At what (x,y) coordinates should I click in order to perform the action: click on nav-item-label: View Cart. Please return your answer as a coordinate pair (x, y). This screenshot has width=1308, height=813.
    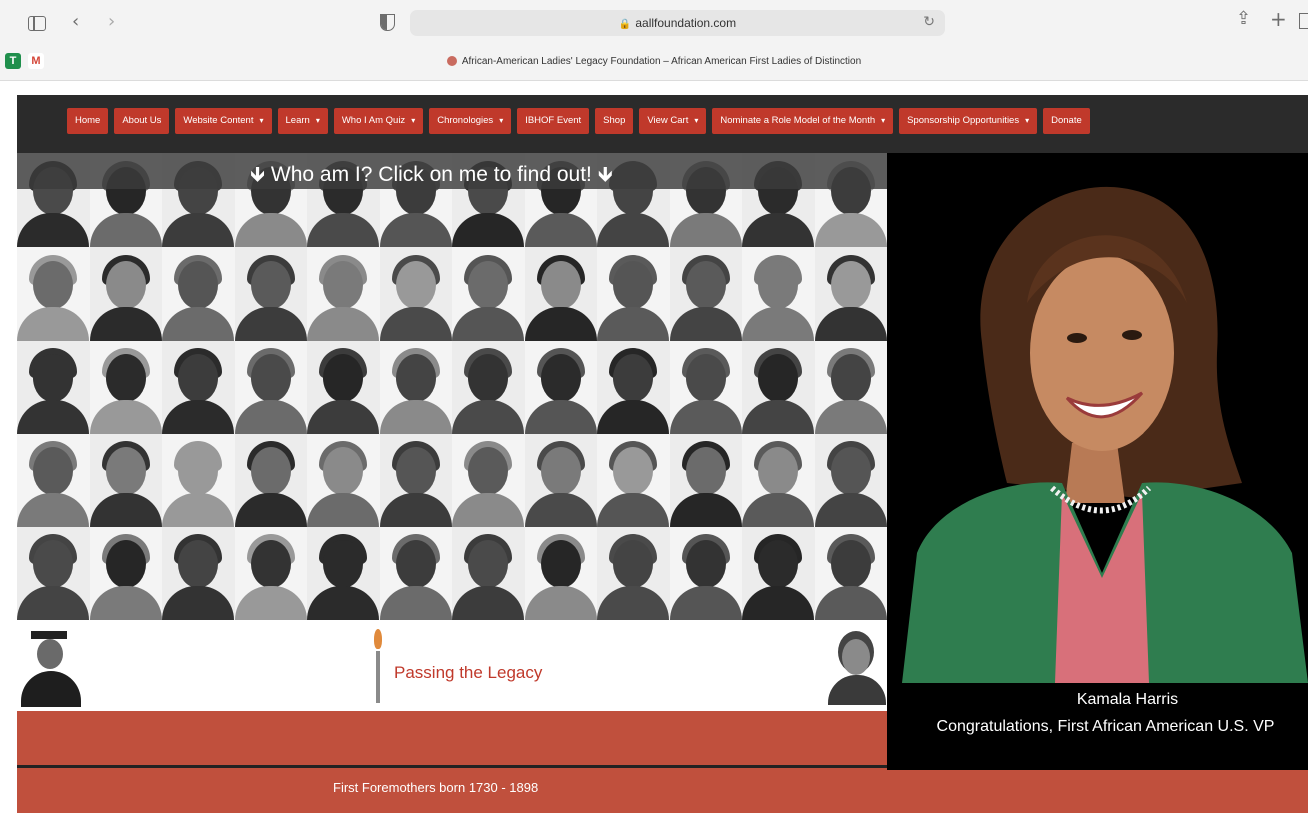
    Looking at the image, I should click on (668, 120).